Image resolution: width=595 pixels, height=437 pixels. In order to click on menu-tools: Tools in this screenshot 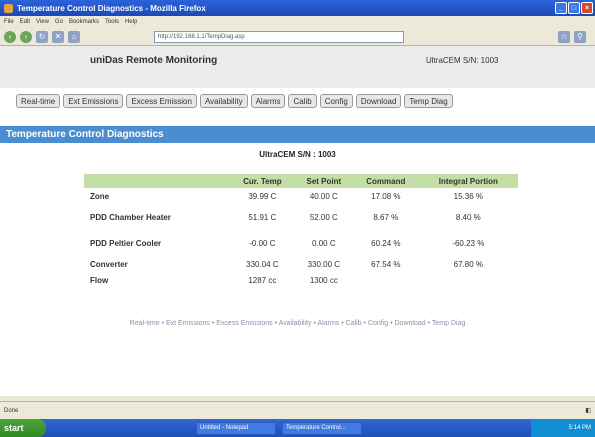, I will do `click(112, 22)`.